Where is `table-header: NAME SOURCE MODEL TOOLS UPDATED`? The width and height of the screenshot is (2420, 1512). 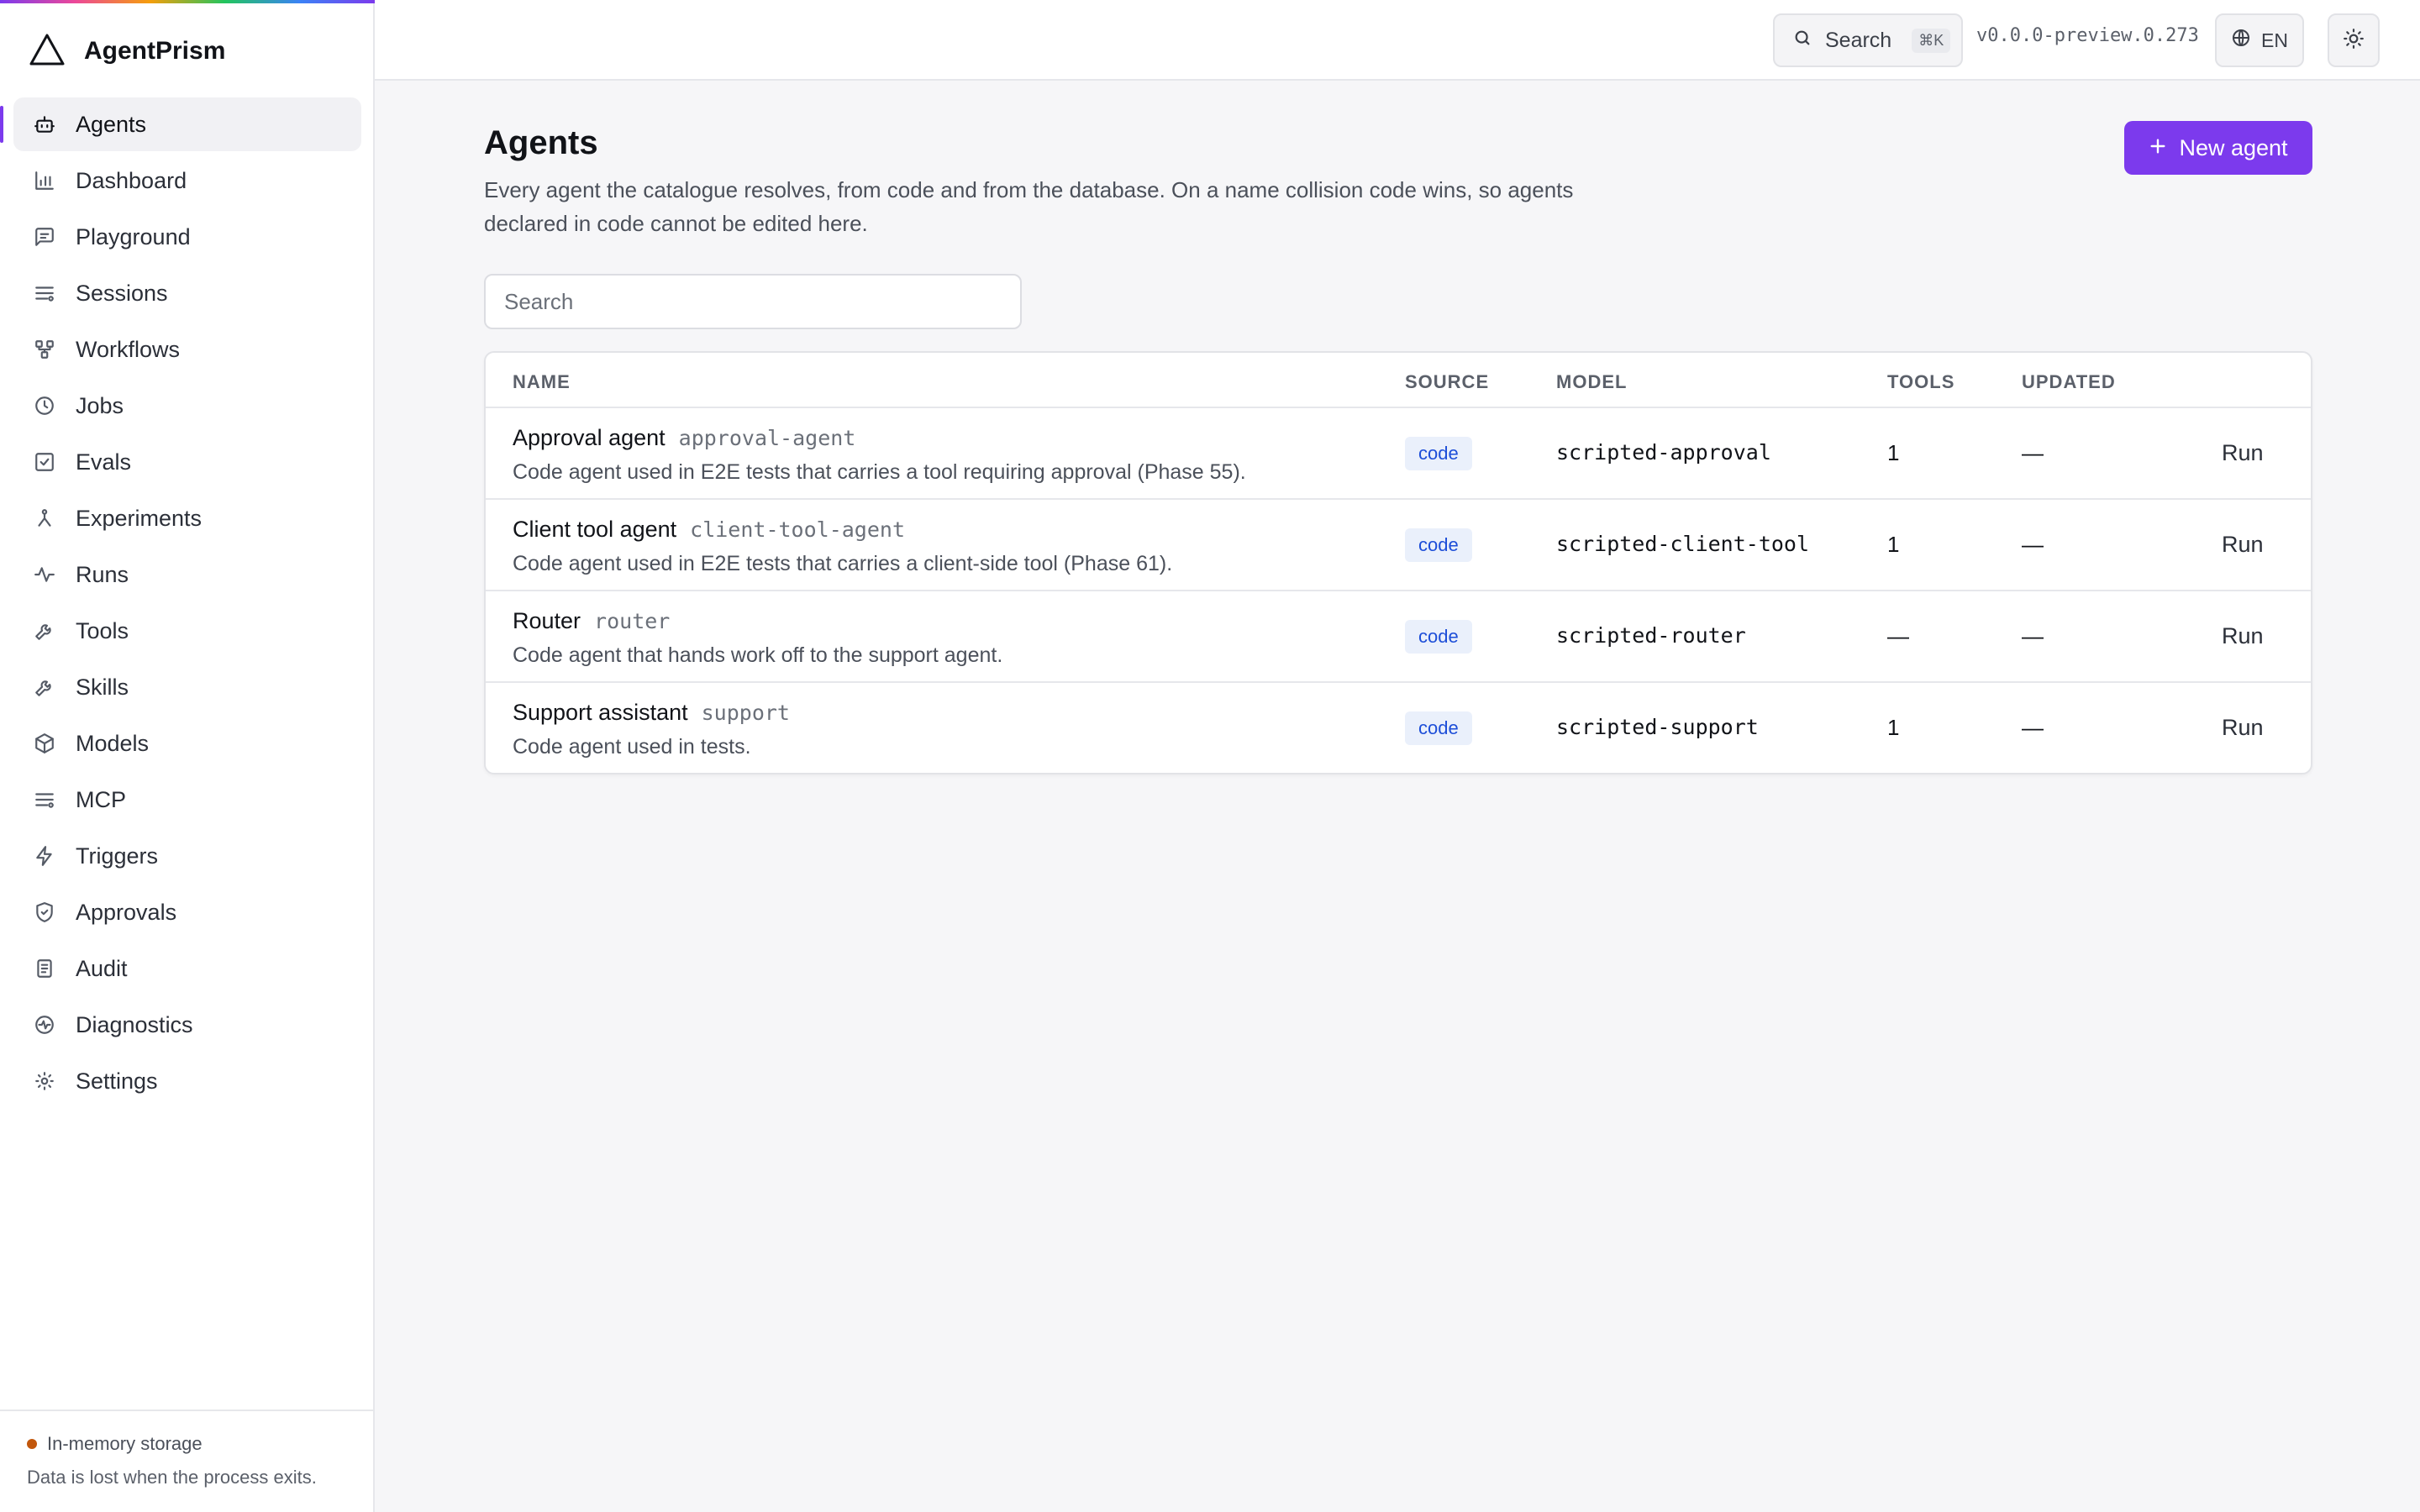 table-header: NAME SOURCE MODEL TOOLS UPDATED is located at coordinates (1398, 380).